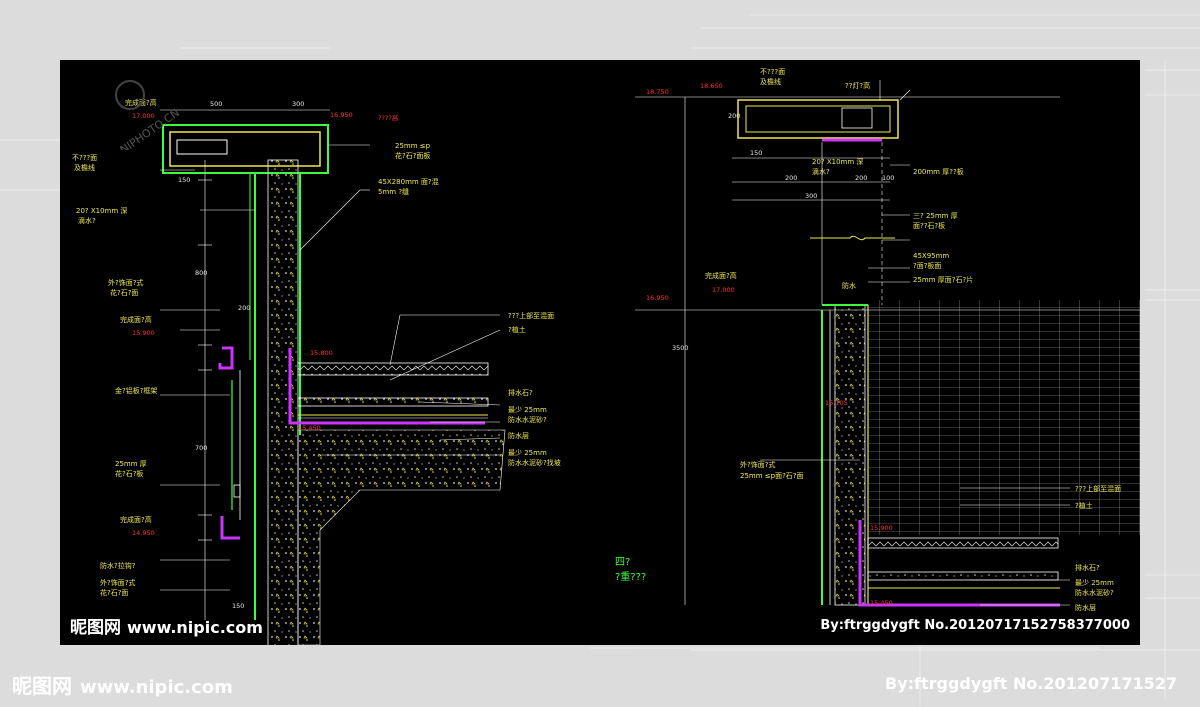 Image resolution: width=1200 pixels, height=707 pixels. I want to click on left-waterproof-lower, so click(230, 528).